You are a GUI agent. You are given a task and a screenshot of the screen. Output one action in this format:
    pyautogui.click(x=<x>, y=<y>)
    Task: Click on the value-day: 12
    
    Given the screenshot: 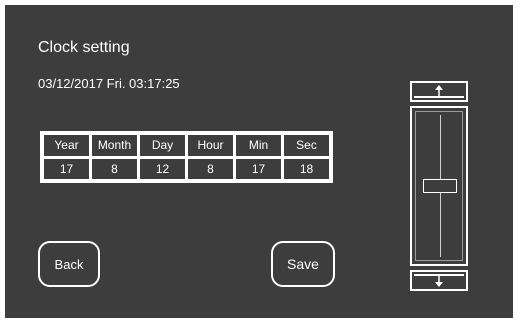 What is the action you would take?
    pyautogui.click(x=162, y=168)
    